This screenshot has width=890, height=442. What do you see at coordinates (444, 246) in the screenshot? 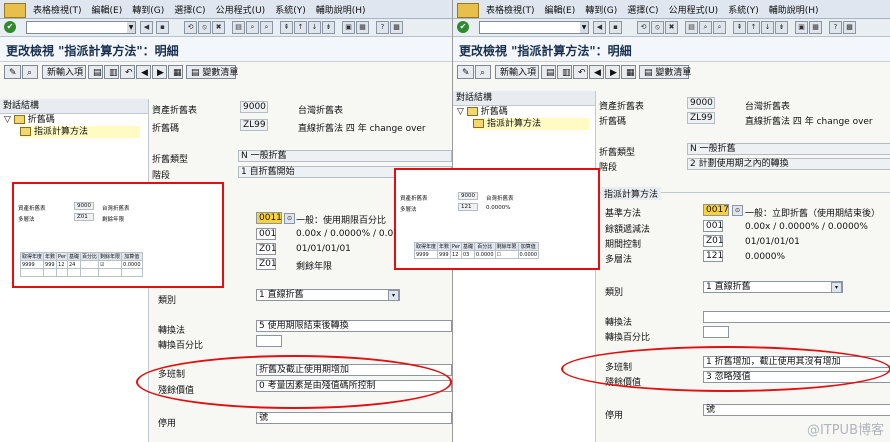
I see `col-years: 年數` at bounding box center [444, 246].